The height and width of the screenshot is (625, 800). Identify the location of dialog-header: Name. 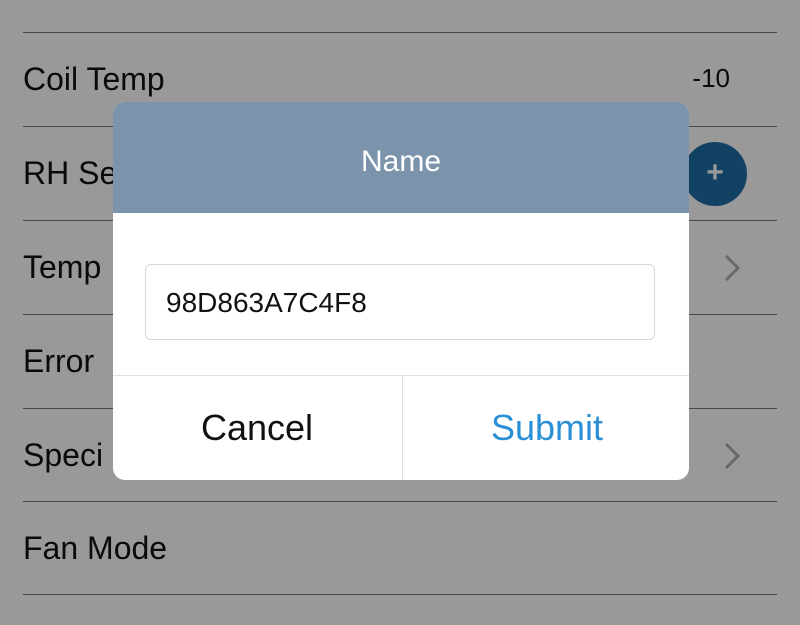
(401, 157).